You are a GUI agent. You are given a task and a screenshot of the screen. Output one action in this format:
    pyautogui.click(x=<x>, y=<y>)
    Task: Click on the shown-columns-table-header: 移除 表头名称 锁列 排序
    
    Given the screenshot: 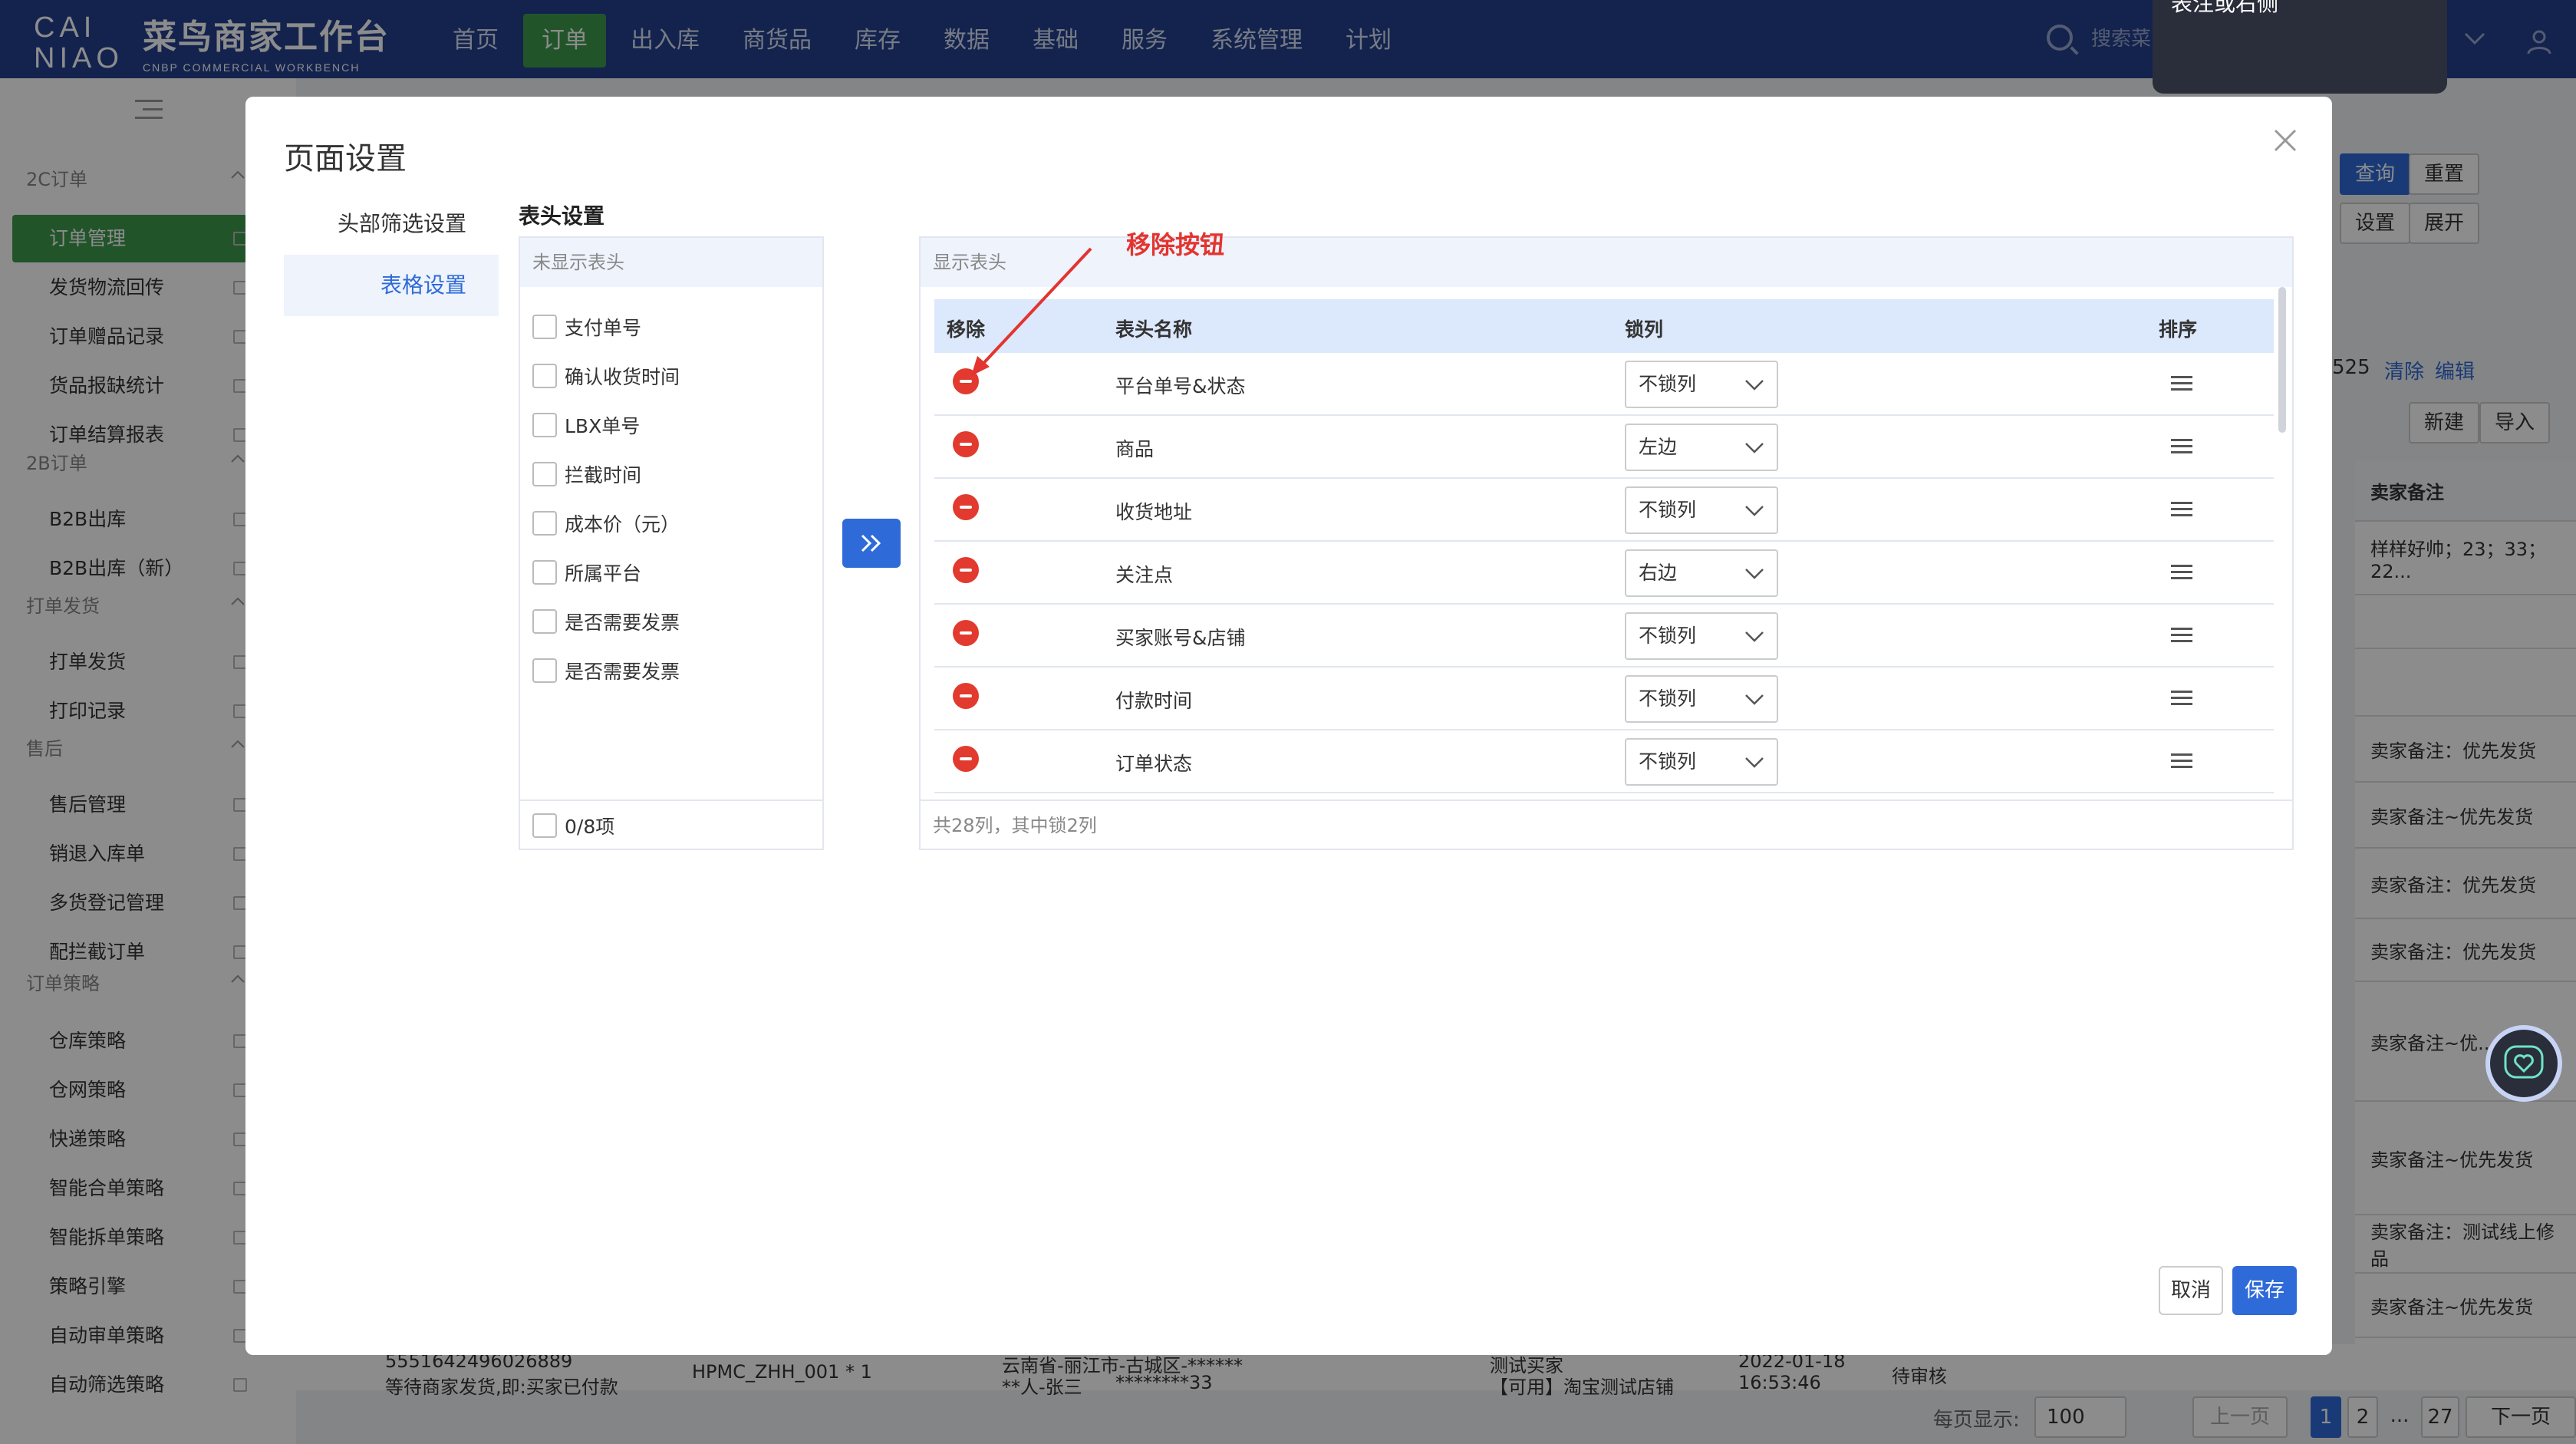 What is the action you would take?
    pyautogui.click(x=1604, y=326)
    